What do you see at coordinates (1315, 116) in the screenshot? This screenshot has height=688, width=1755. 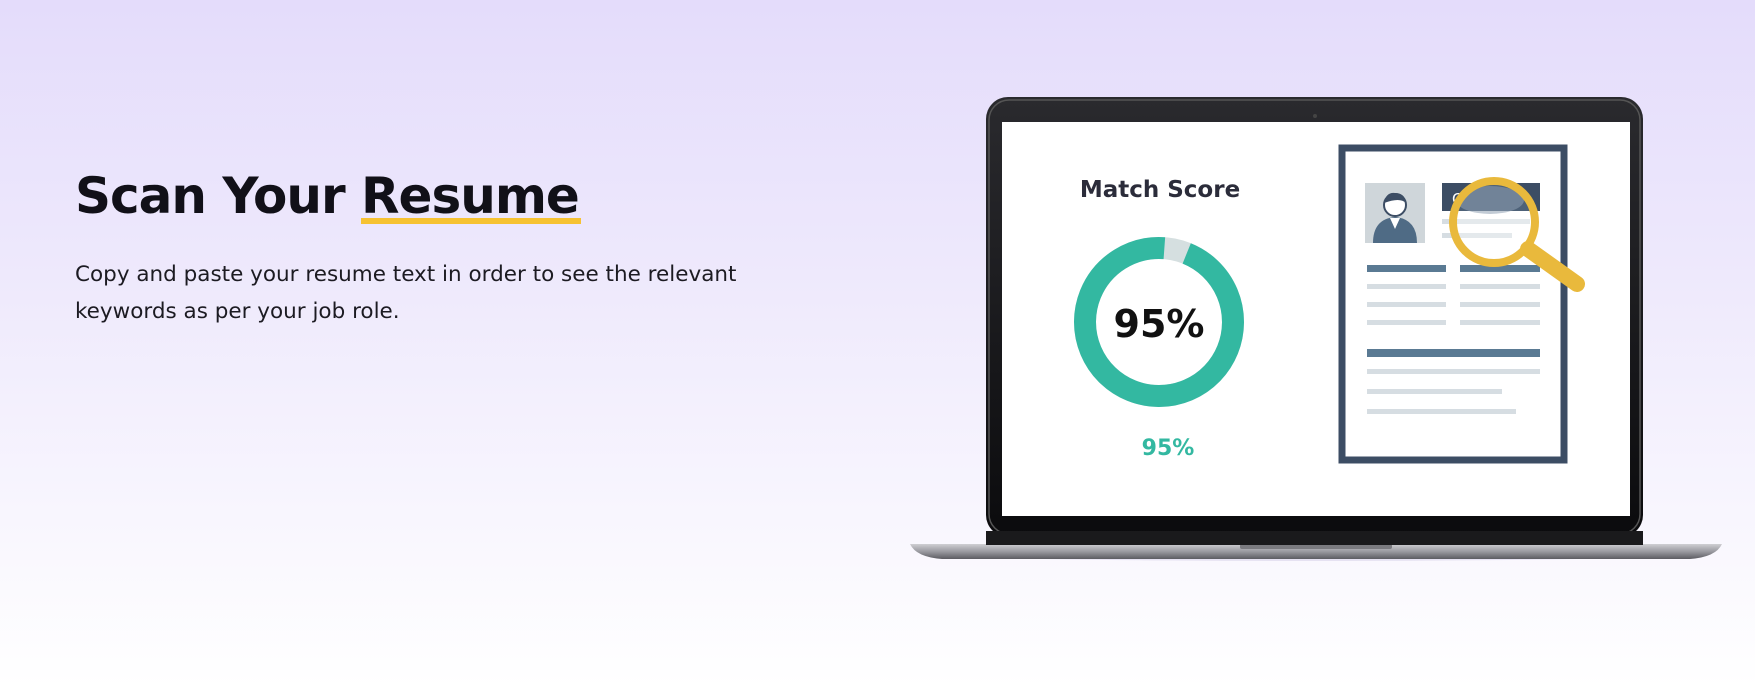 I see `webcam-icon` at bounding box center [1315, 116].